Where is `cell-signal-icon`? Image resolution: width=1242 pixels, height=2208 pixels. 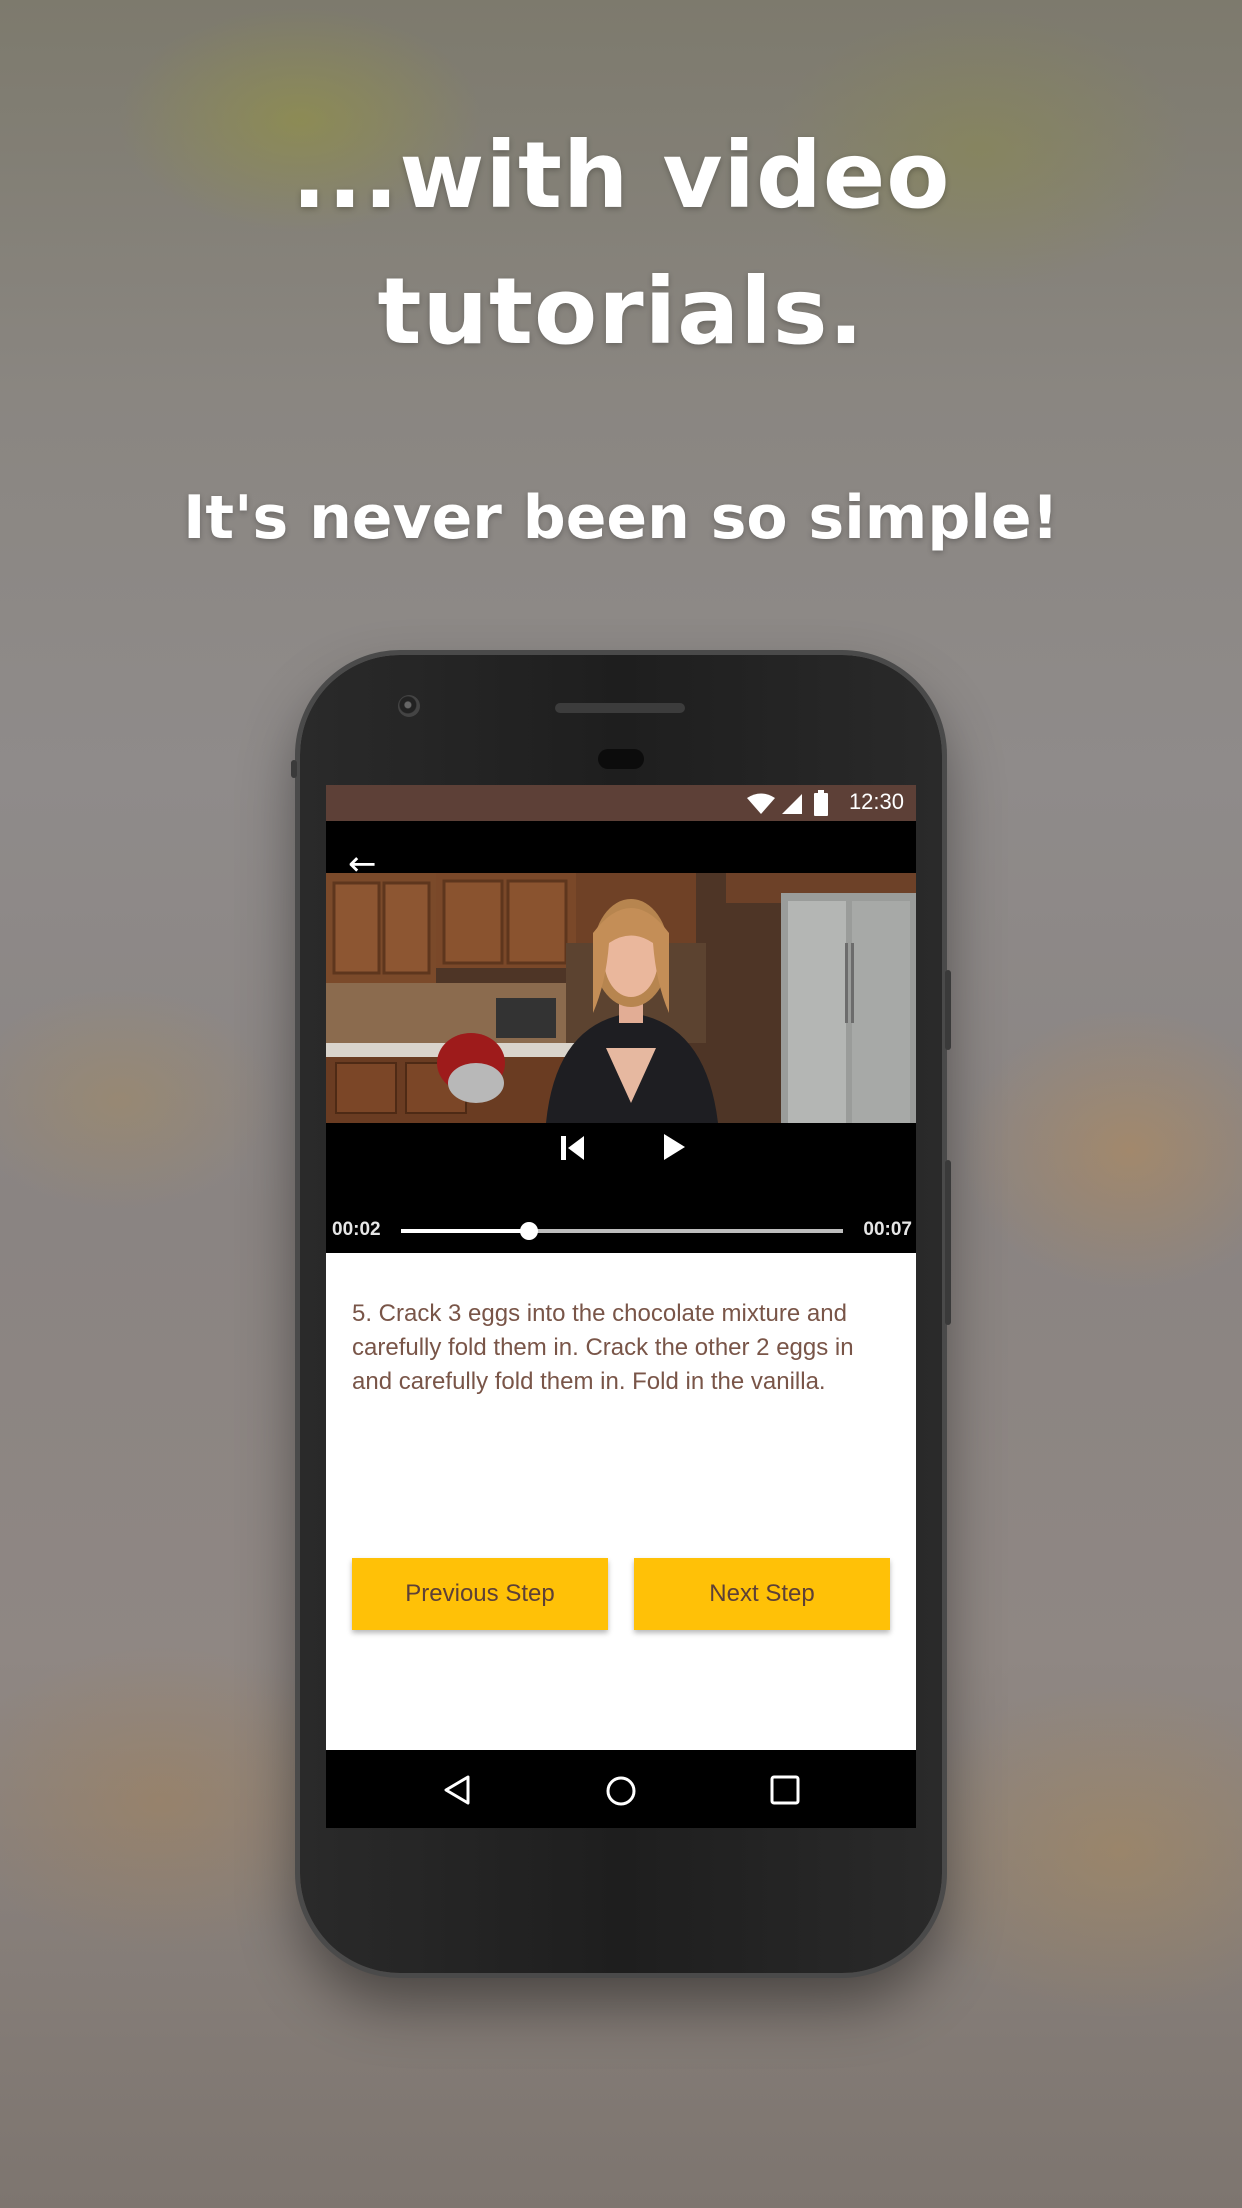 cell-signal-icon is located at coordinates (792, 804).